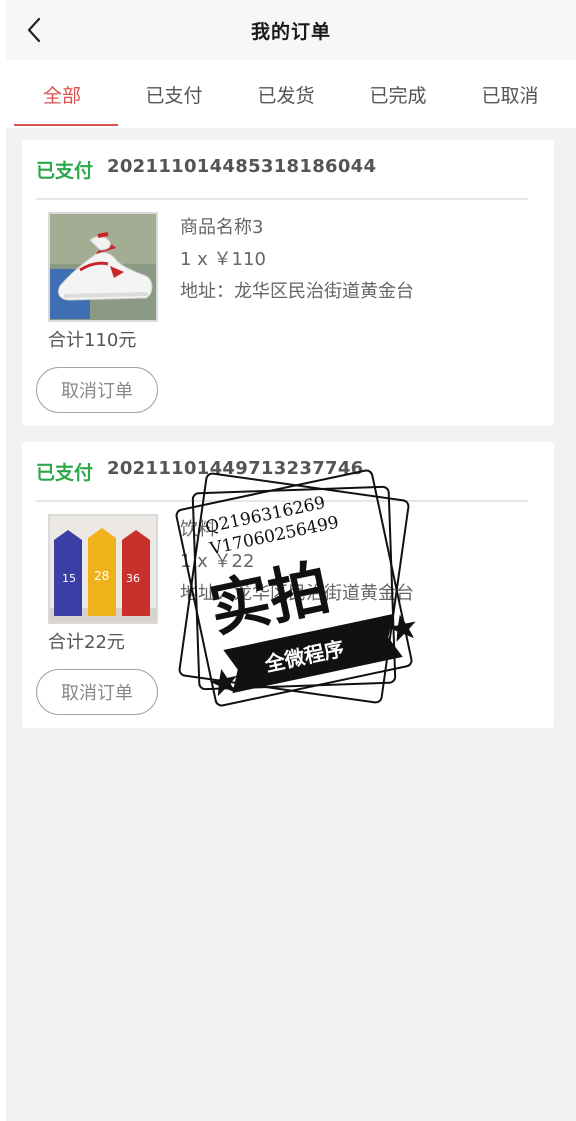 This screenshot has height=1121, width=576. I want to click on order-header: 已支付 20211101449713237746, so click(282, 480).